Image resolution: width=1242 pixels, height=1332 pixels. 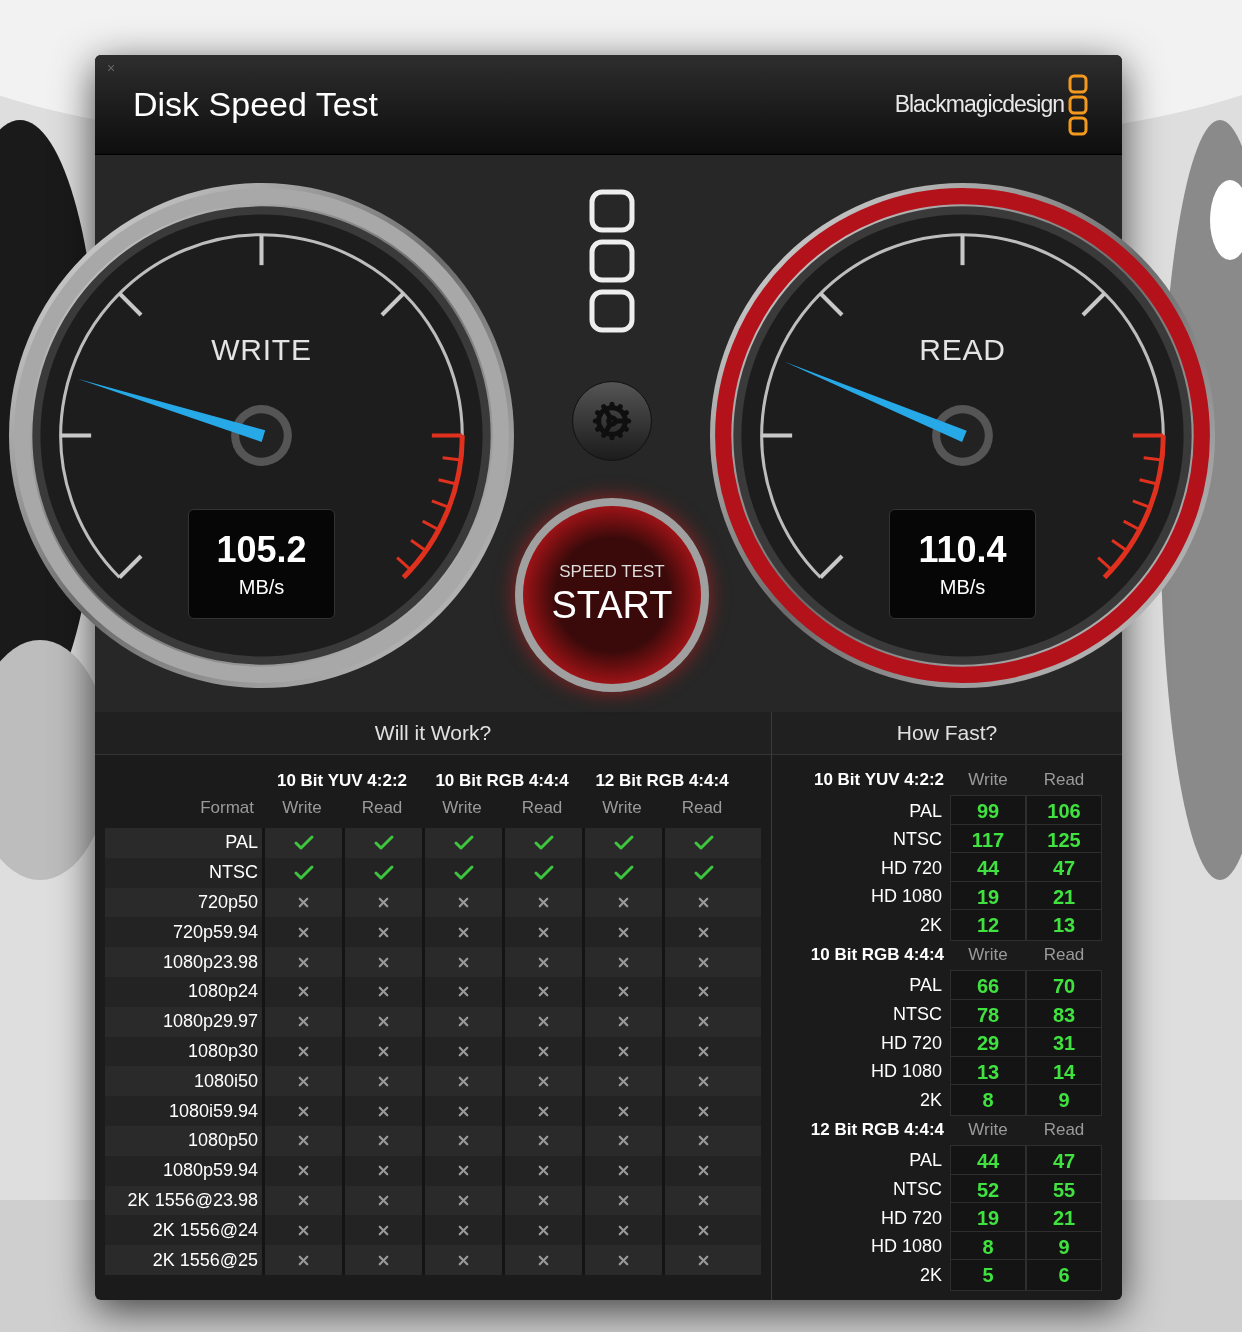 I want to click on format-label: 1080p24, so click(x=222, y=992).